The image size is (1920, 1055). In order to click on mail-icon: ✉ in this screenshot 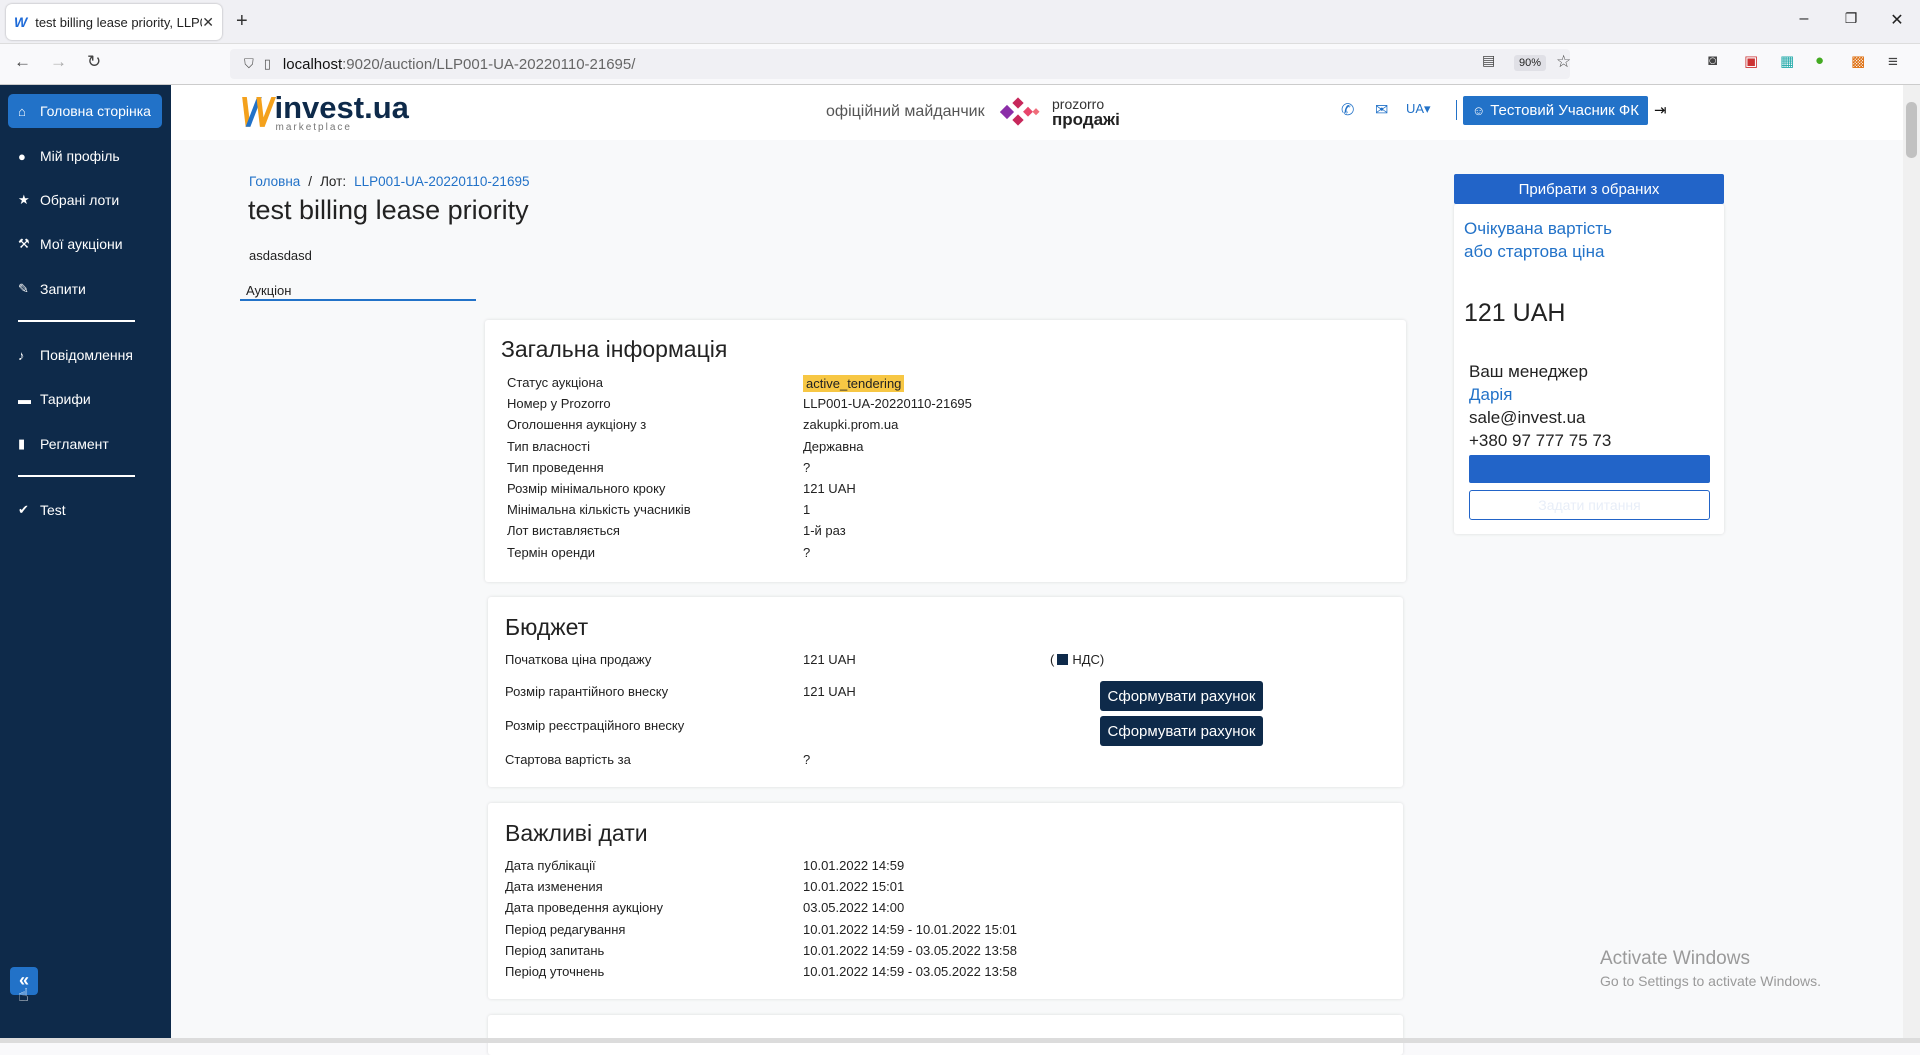, I will do `click(1381, 110)`.